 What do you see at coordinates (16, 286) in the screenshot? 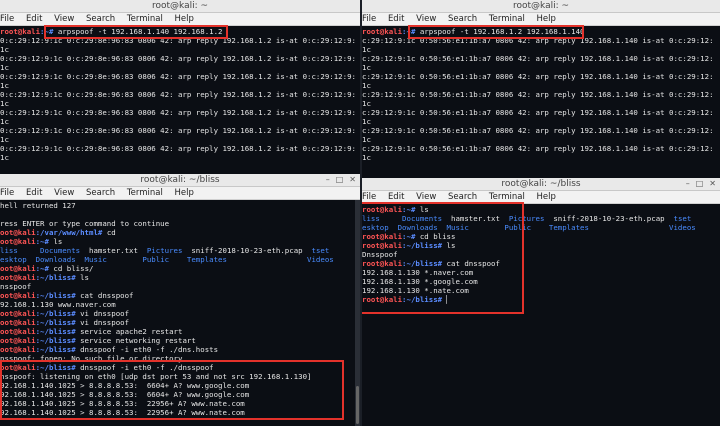
I see `terminal-text: nsspoof` at bounding box center [16, 286].